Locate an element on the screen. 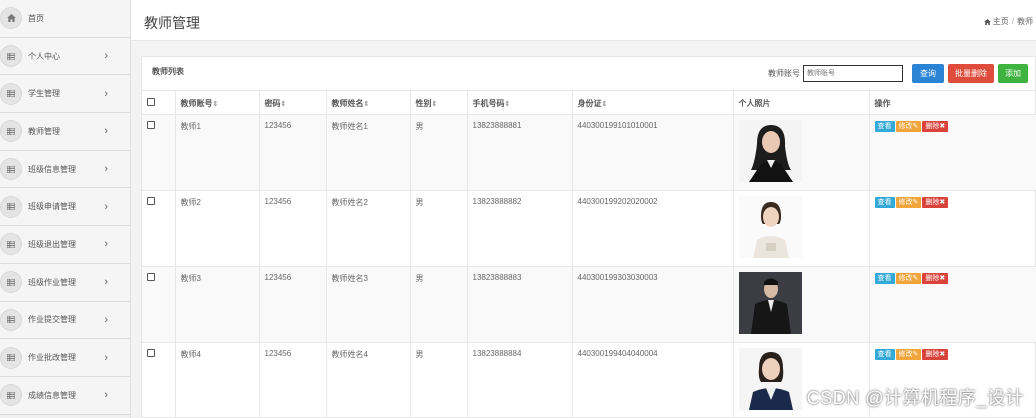  cell-name: 教师姓名2 is located at coordinates (368, 228).